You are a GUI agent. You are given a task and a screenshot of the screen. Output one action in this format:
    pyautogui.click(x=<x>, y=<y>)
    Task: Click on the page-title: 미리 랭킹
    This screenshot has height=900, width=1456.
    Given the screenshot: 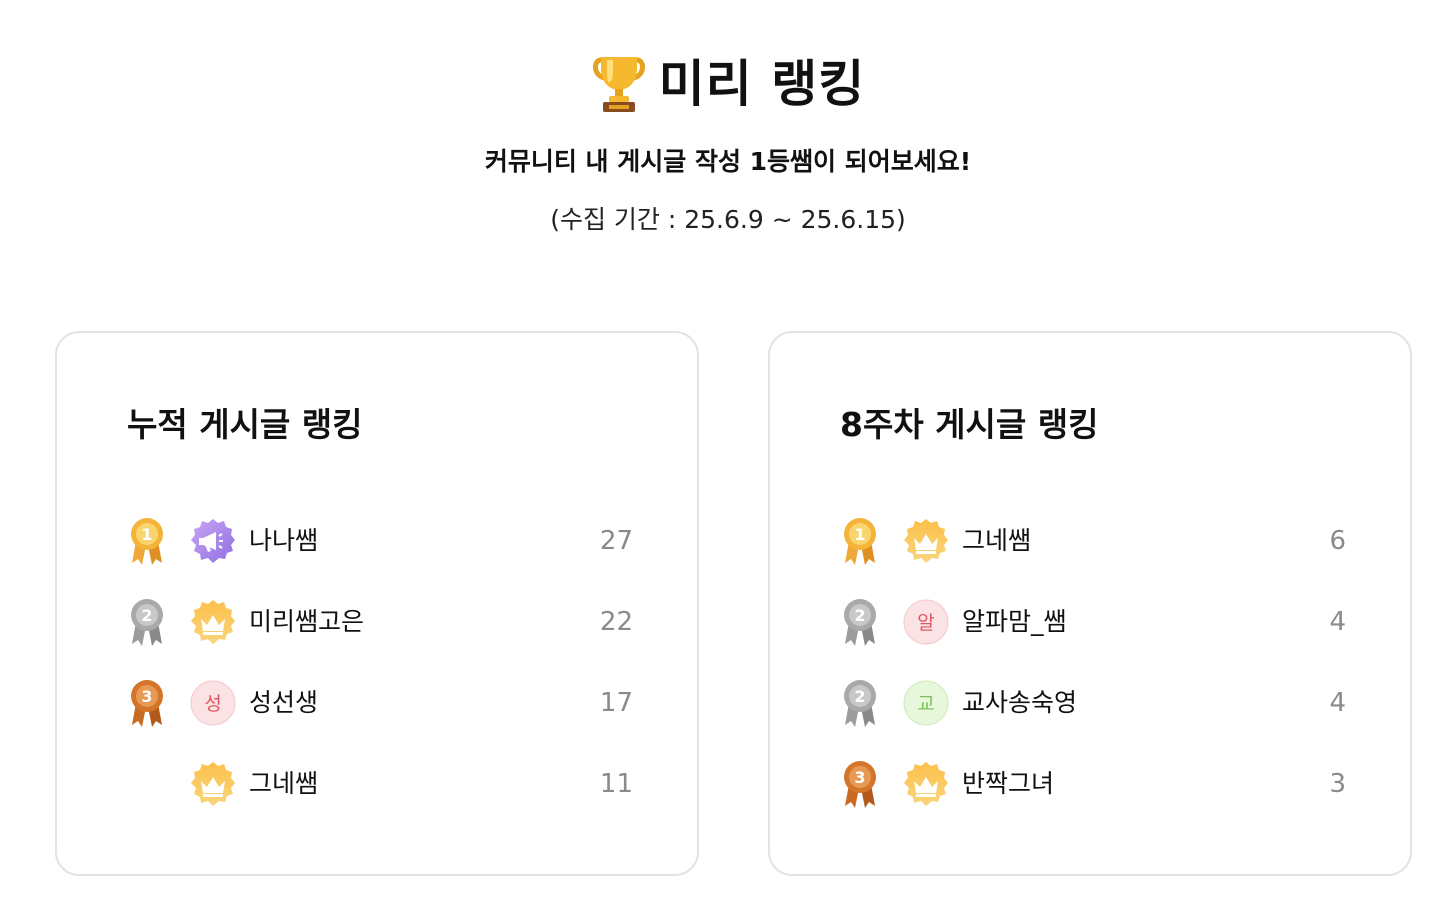 What is the action you would take?
    pyautogui.click(x=762, y=84)
    